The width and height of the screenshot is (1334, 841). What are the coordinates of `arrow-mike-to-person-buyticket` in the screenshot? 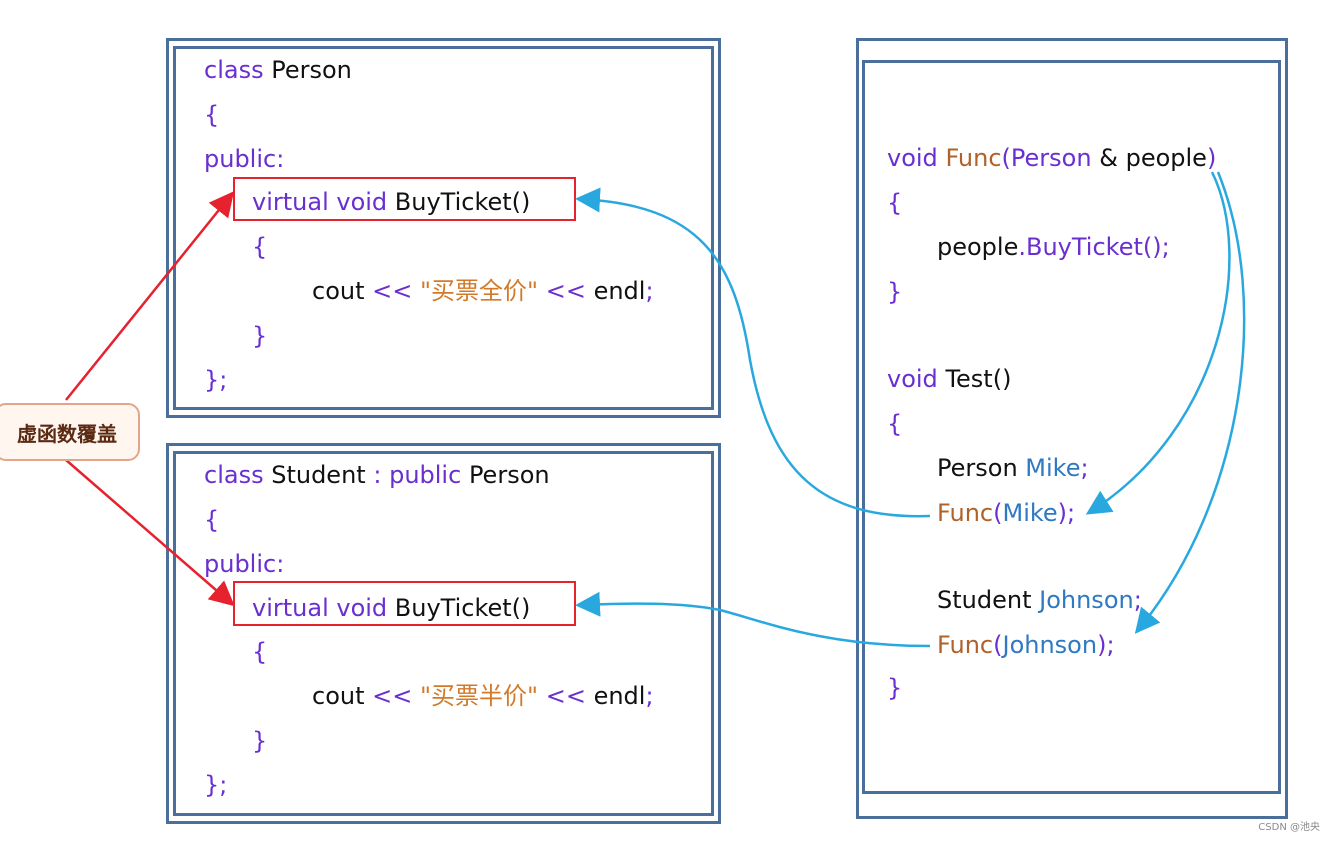 It's located at (753, 352).